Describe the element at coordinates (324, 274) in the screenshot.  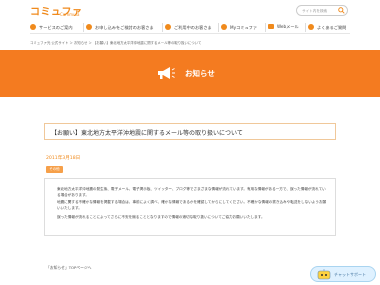
I see `chat-bot-icon` at that location.